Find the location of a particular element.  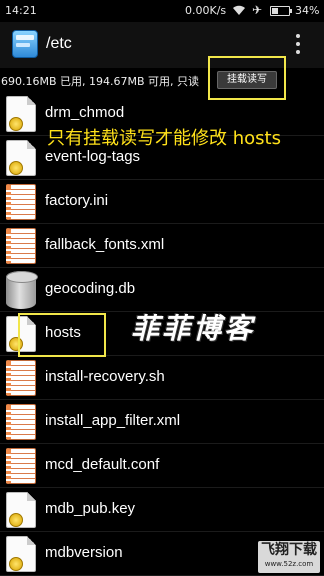

airplane-icon: ✈ is located at coordinates (257, 10).